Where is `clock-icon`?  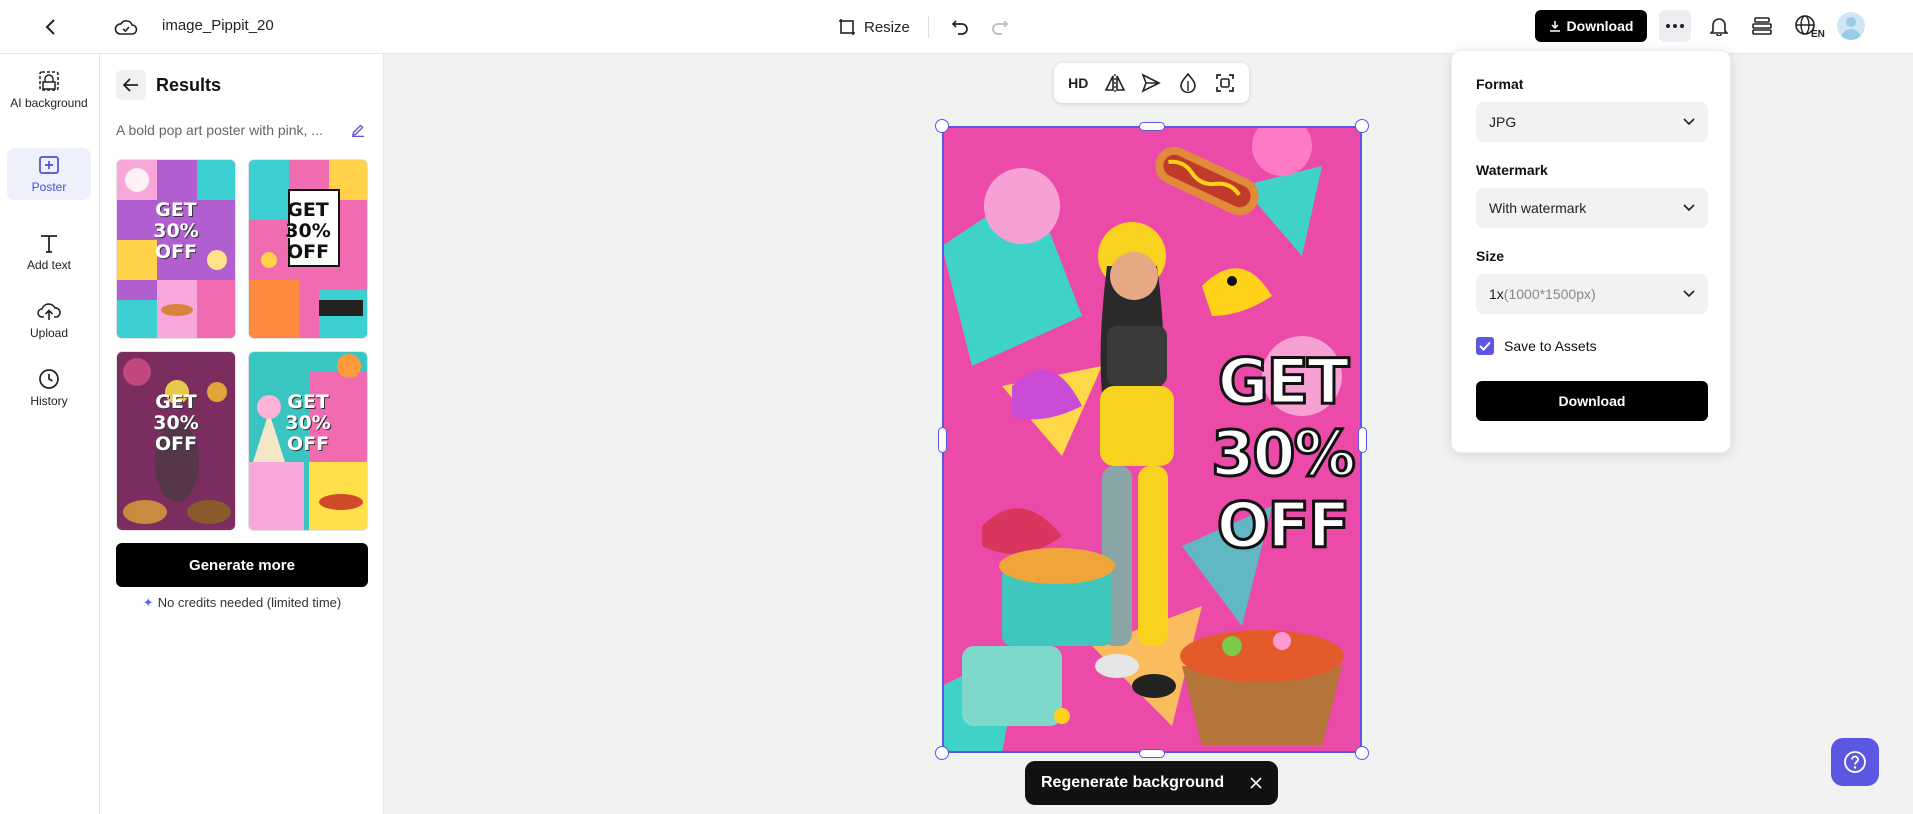
clock-icon is located at coordinates (49, 379).